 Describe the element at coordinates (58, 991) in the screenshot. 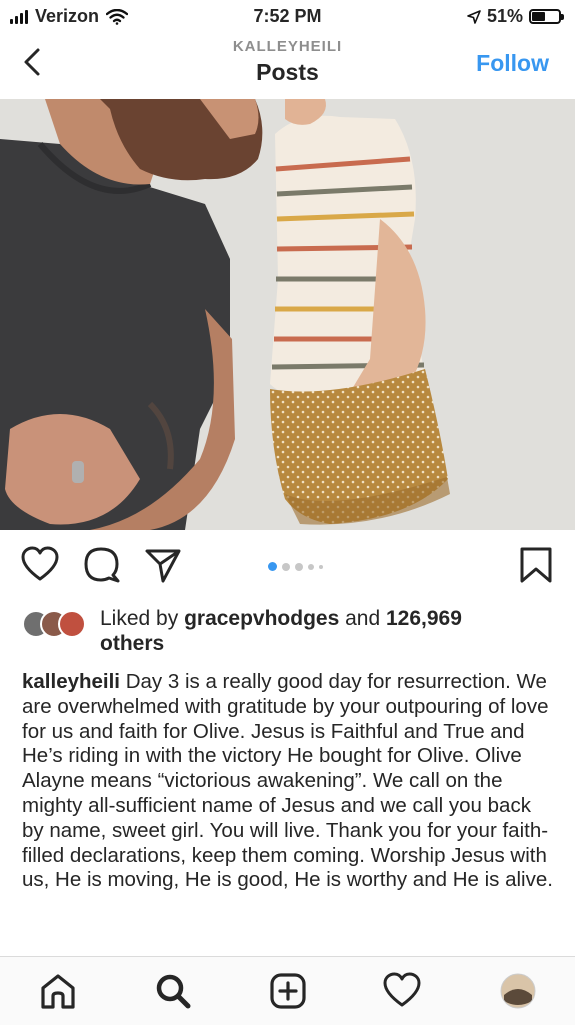

I see `home-icon` at that location.